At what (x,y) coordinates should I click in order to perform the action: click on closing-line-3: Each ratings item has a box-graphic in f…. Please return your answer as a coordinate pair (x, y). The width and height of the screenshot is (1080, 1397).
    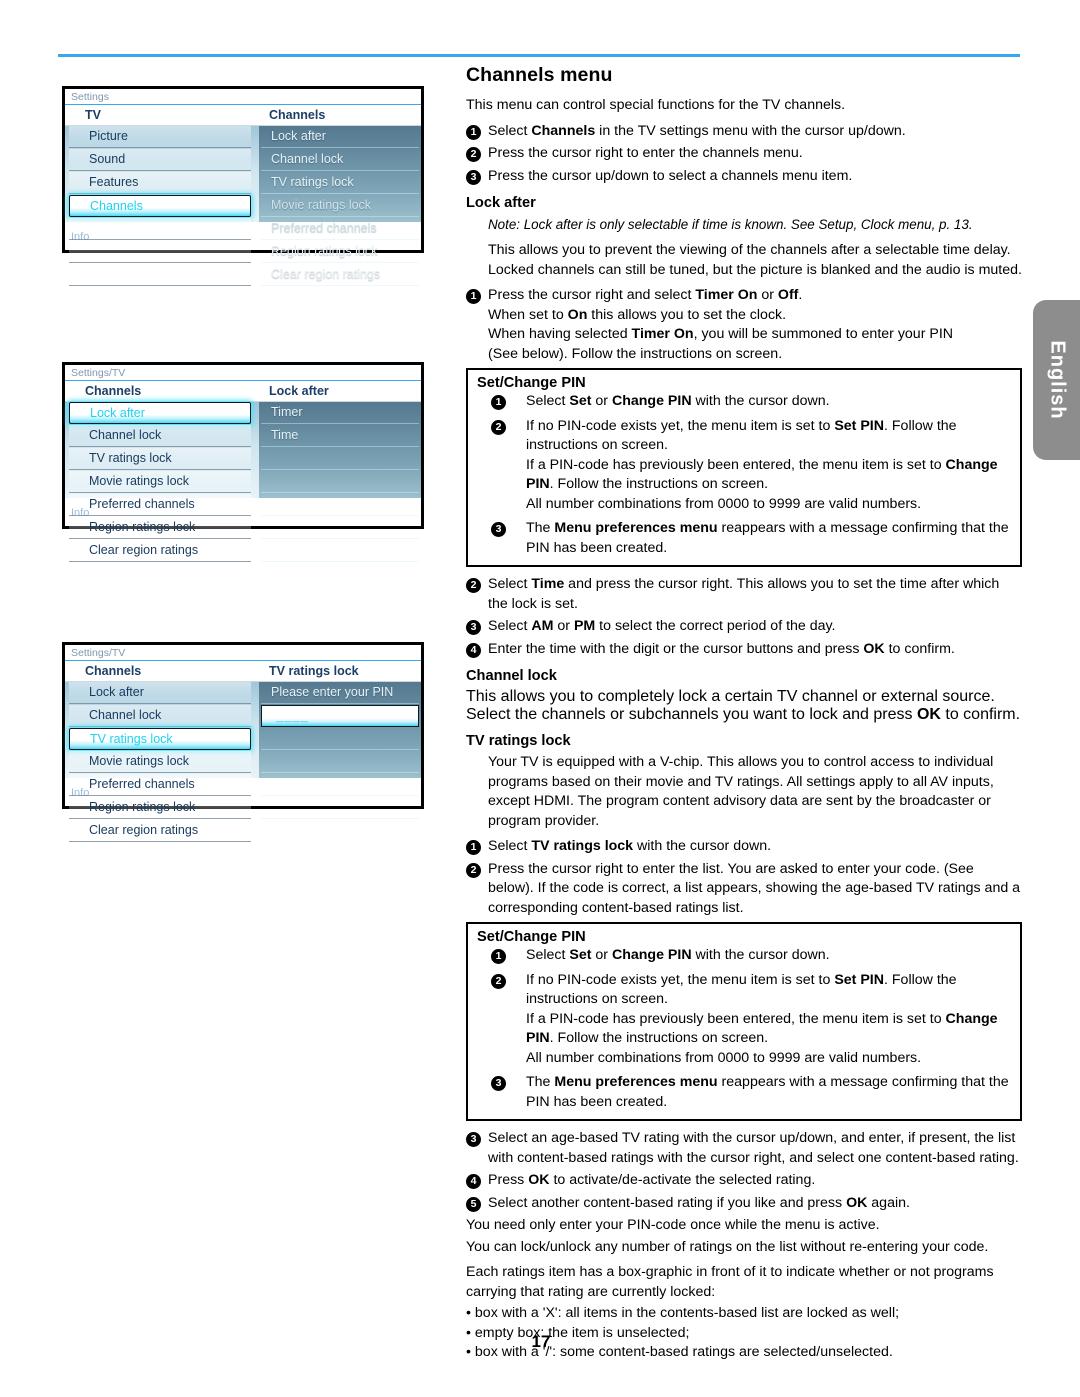
    Looking at the image, I should click on (730, 1282).